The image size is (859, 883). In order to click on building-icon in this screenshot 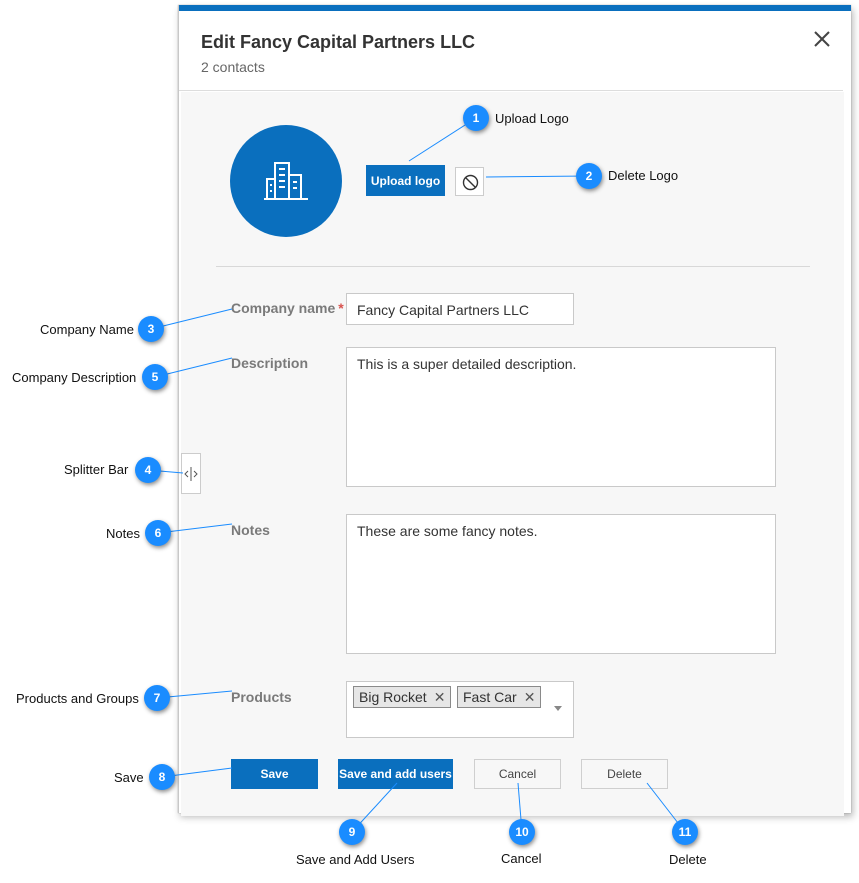, I will do `click(286, 181)`.